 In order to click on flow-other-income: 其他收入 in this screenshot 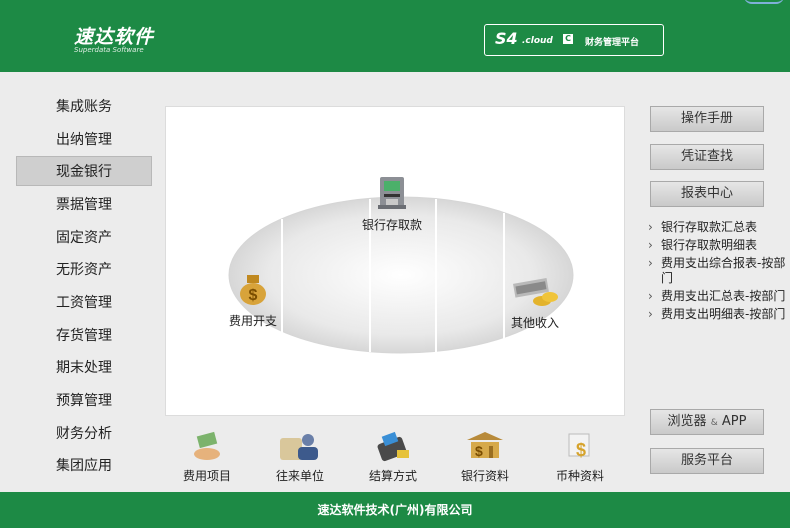, I will do `click(535, 304)`.